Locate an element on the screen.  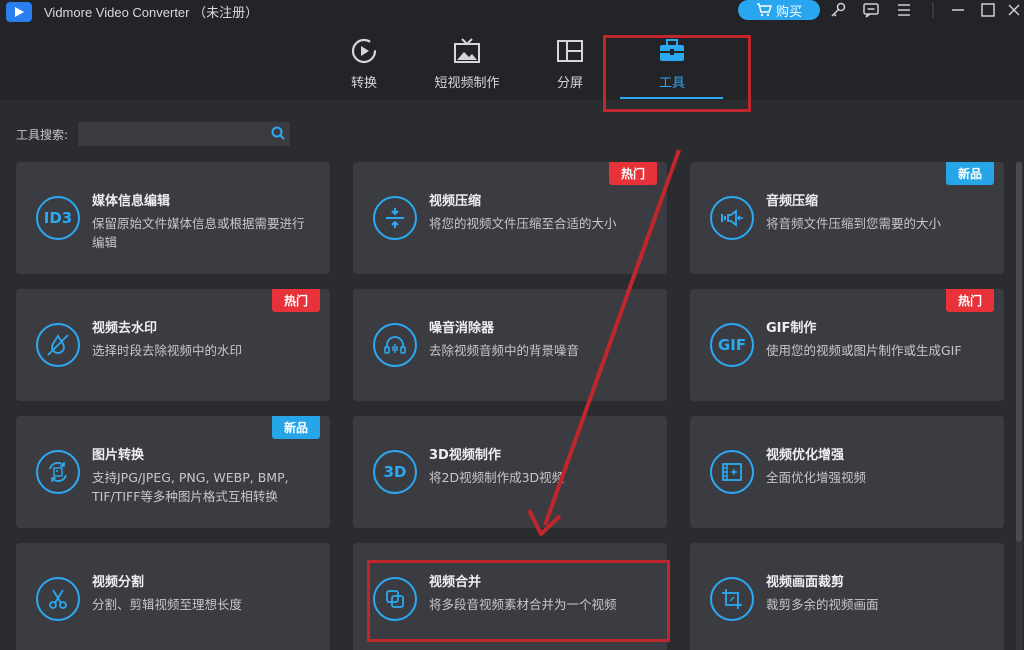
tool-card-noise-remover: 噪音消除器 去除视频音频中的背景噪音 is located at coordinates (510, 345).